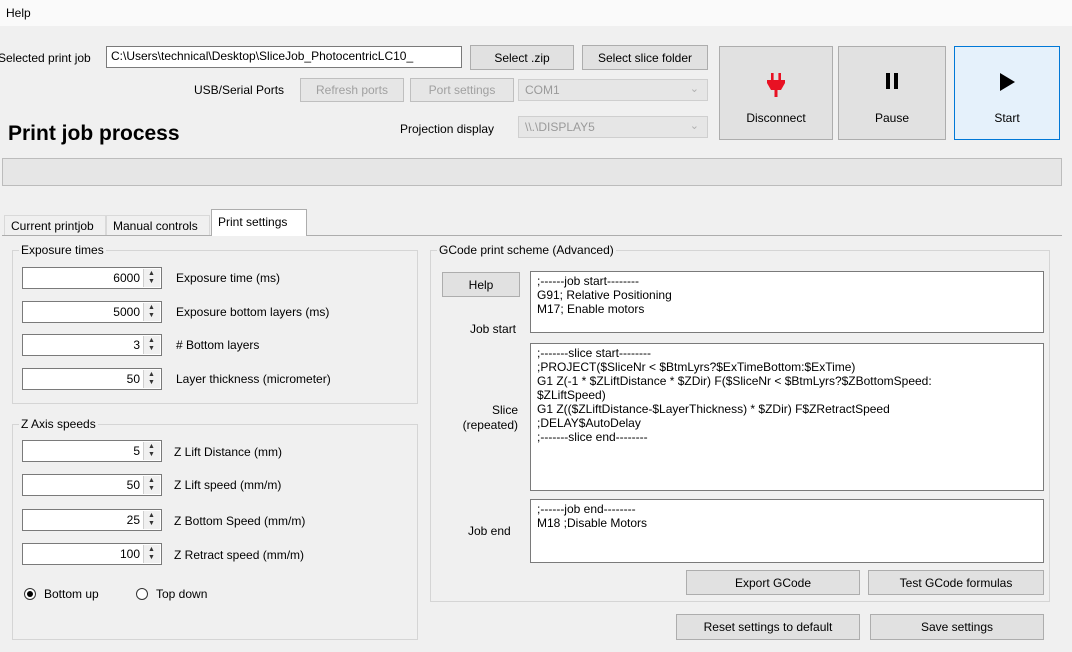 The height and width of the screenshot is (652, 1072). Describe the element at coordinates (30, 594) in the screenshot. I see `bottom-up-radio` at that location.